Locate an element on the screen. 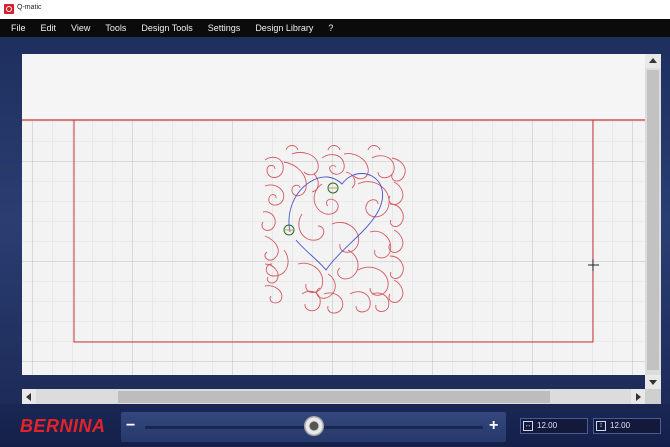 The image size is (670, 447). width-value: 12.00 is located at coordinates (547, 425).